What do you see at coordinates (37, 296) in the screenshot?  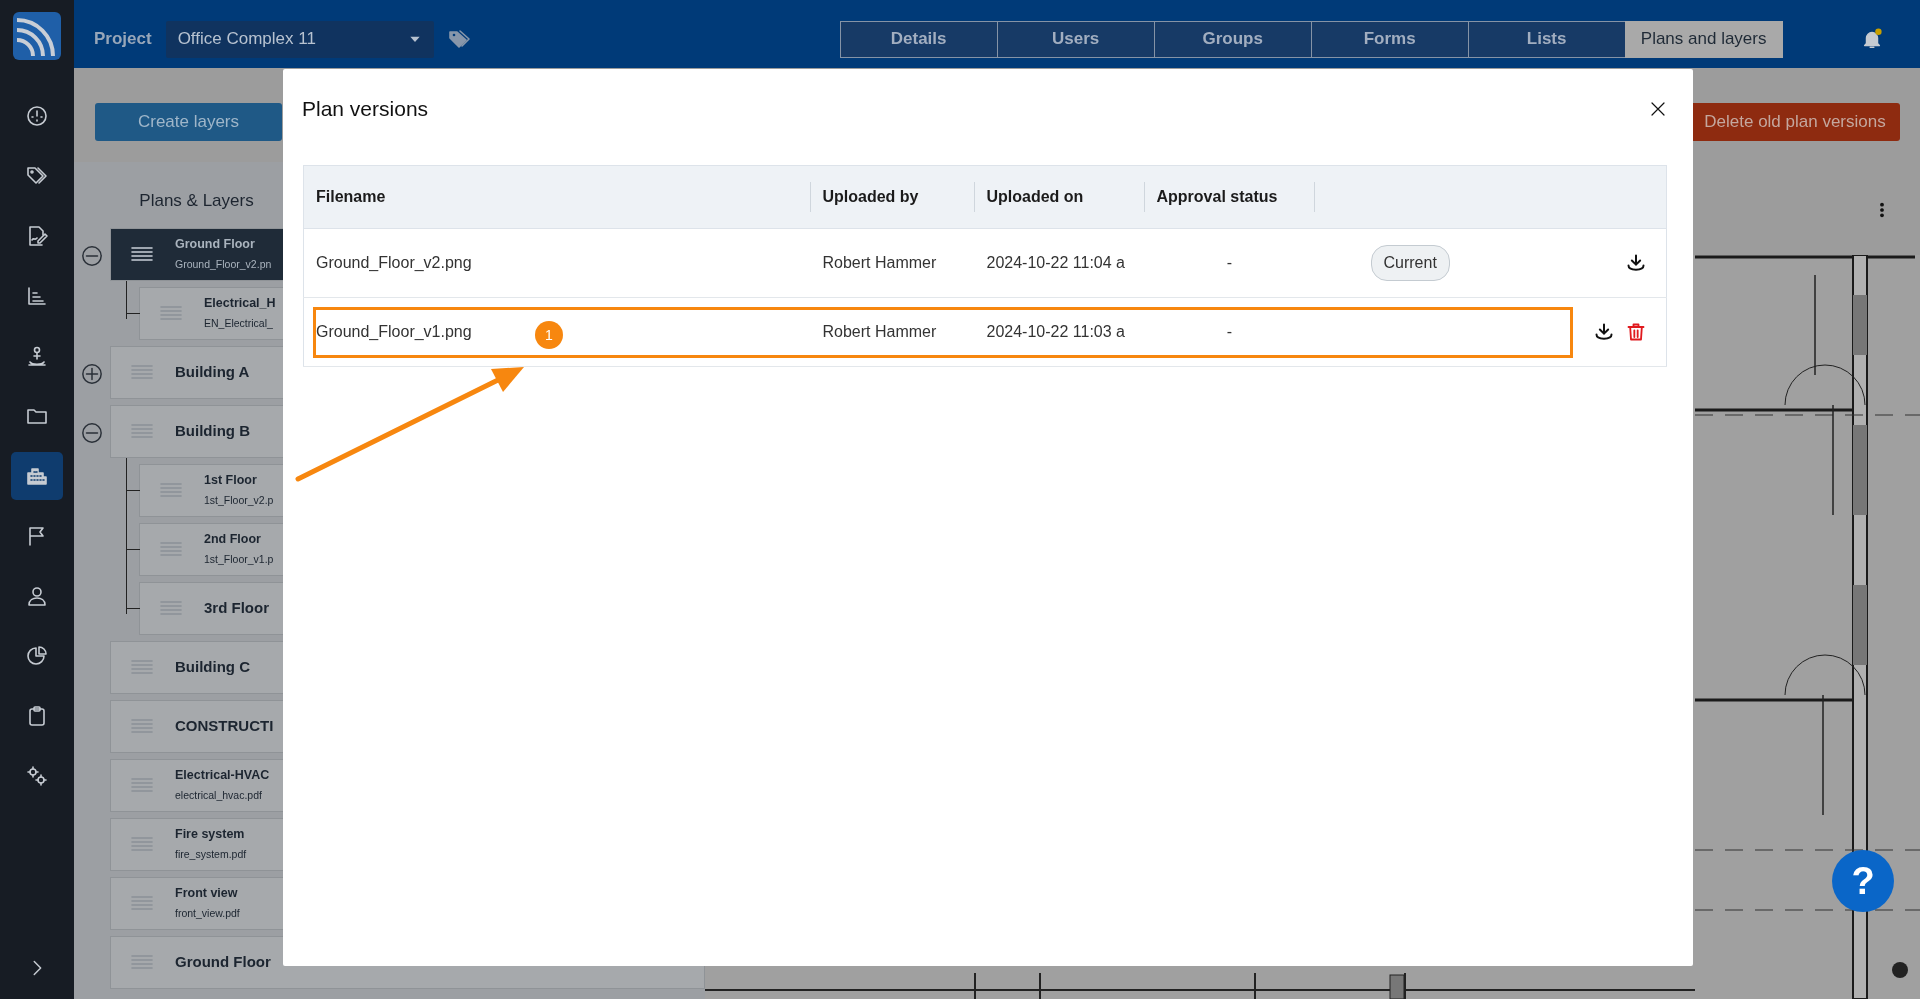 I see `list-chart-icon` at bounding box center [37, 296].